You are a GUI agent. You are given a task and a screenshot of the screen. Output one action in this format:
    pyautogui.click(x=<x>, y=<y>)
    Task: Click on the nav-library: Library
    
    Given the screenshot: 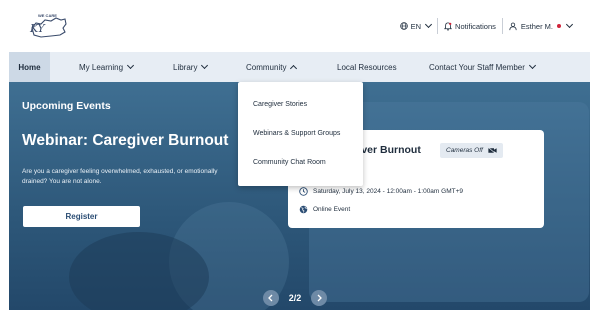 What is the action you would take?
    pyautogui.click(x=191, y=67)
    